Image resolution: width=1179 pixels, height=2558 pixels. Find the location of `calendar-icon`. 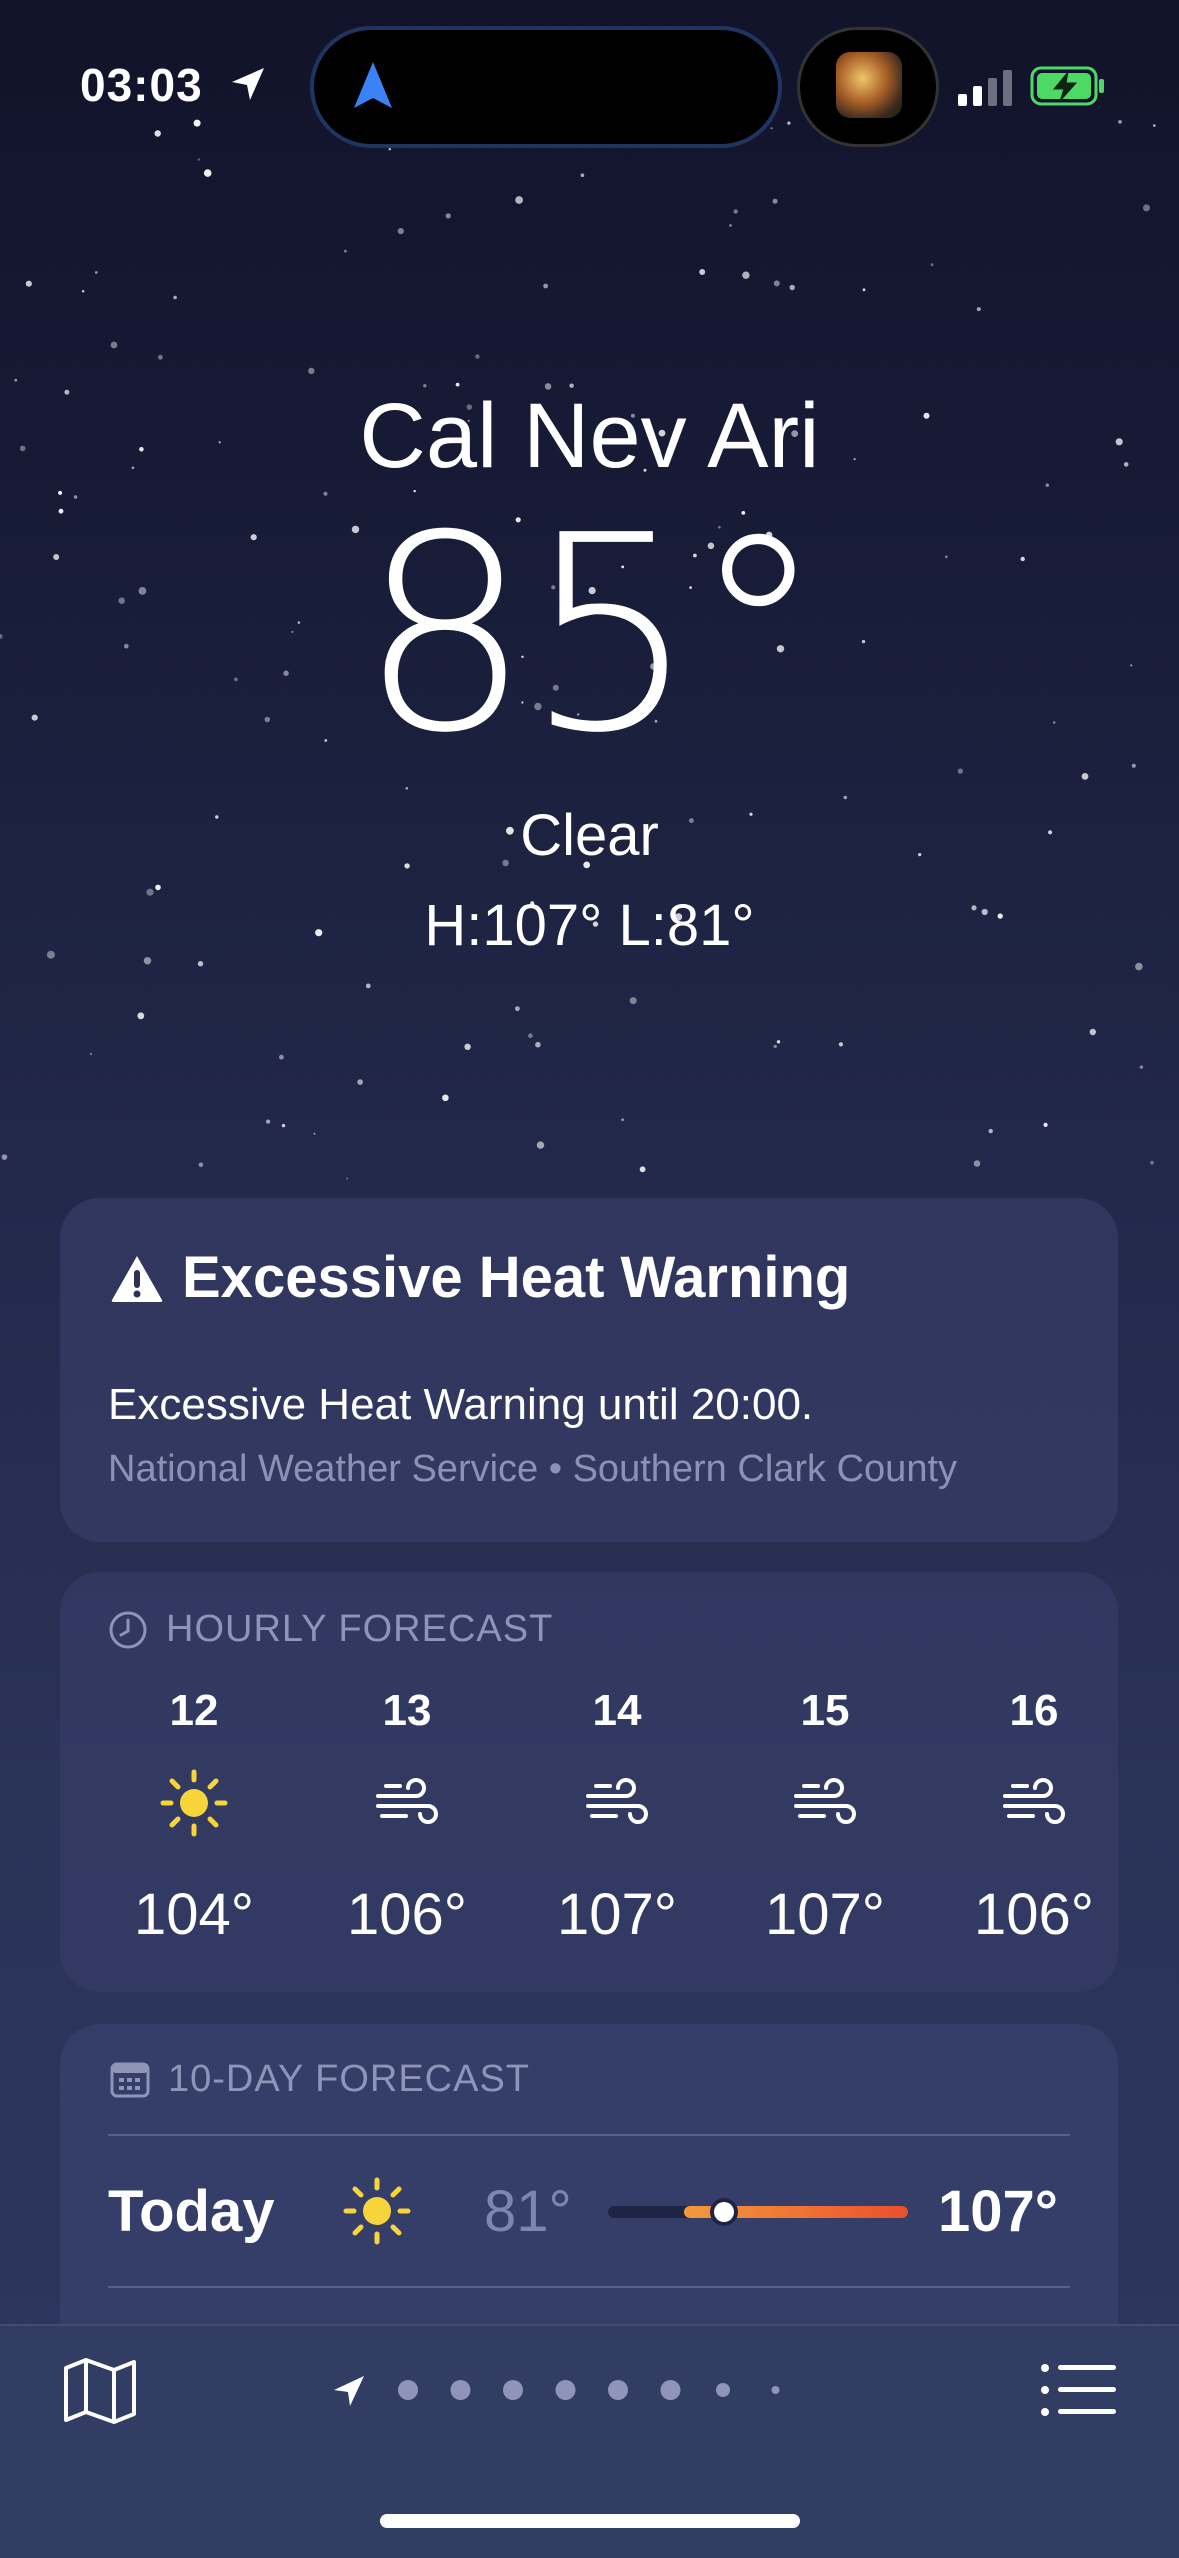

calendar-icon is located at coordinates (130, 2080).